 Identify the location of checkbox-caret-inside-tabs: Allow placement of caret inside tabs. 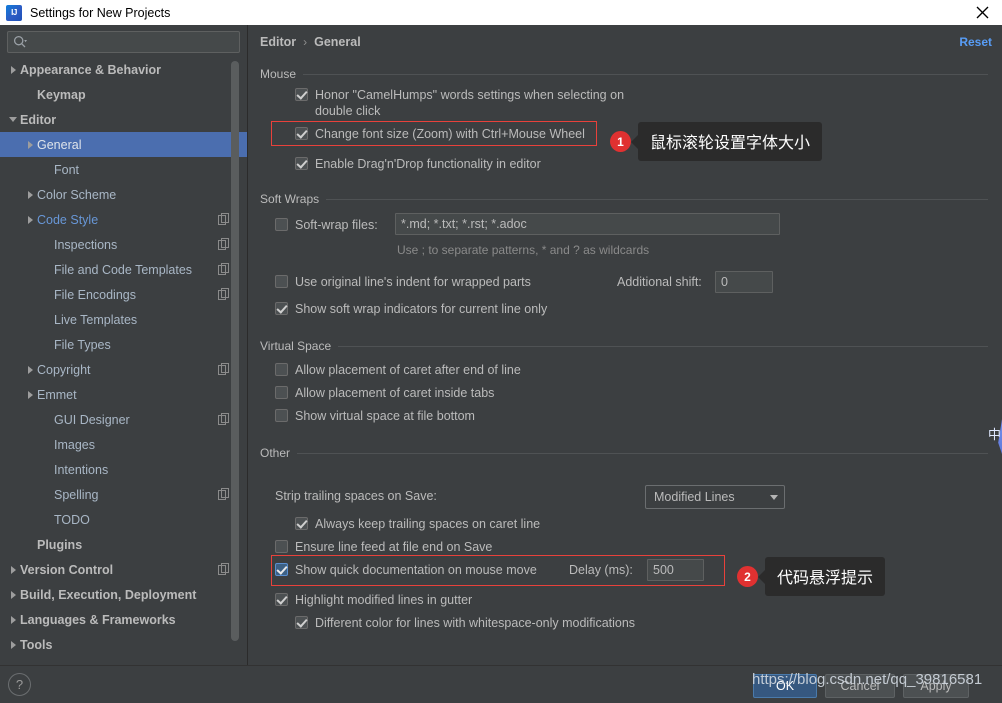
(384, 393).